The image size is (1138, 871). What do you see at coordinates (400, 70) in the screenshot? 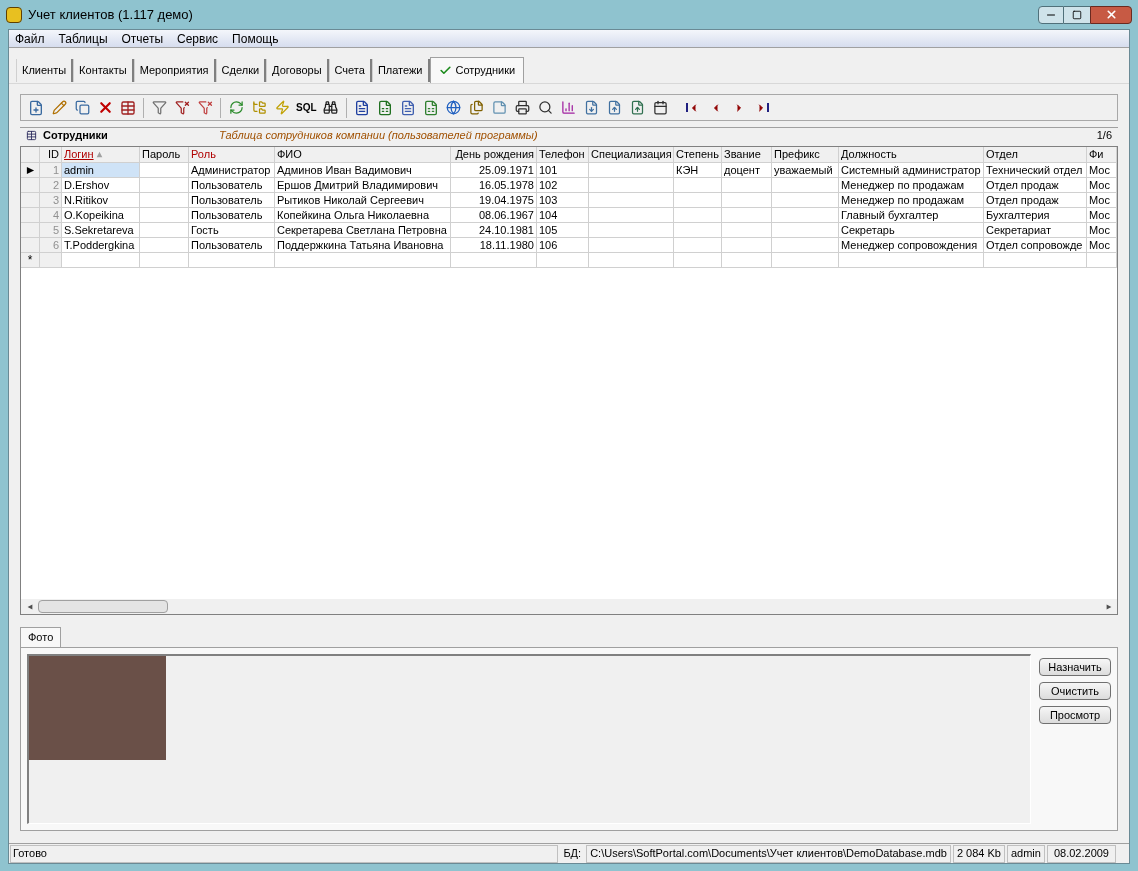
I see `tab: Платежи` at bounding box center [400, 70].